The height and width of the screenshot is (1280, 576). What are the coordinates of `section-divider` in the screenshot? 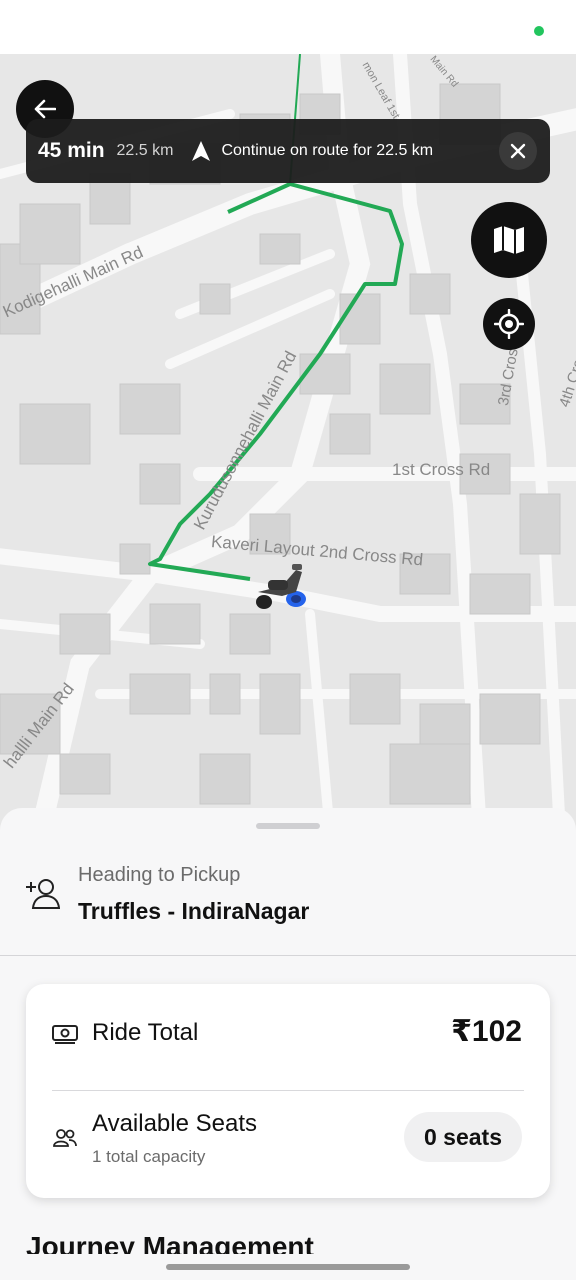 It's located at (288, 955).